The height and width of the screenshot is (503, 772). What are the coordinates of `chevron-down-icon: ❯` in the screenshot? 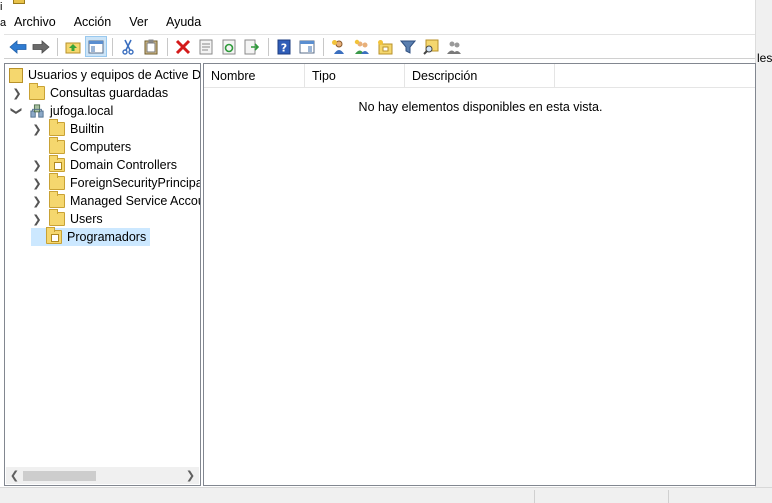 It's located at (17, 111).